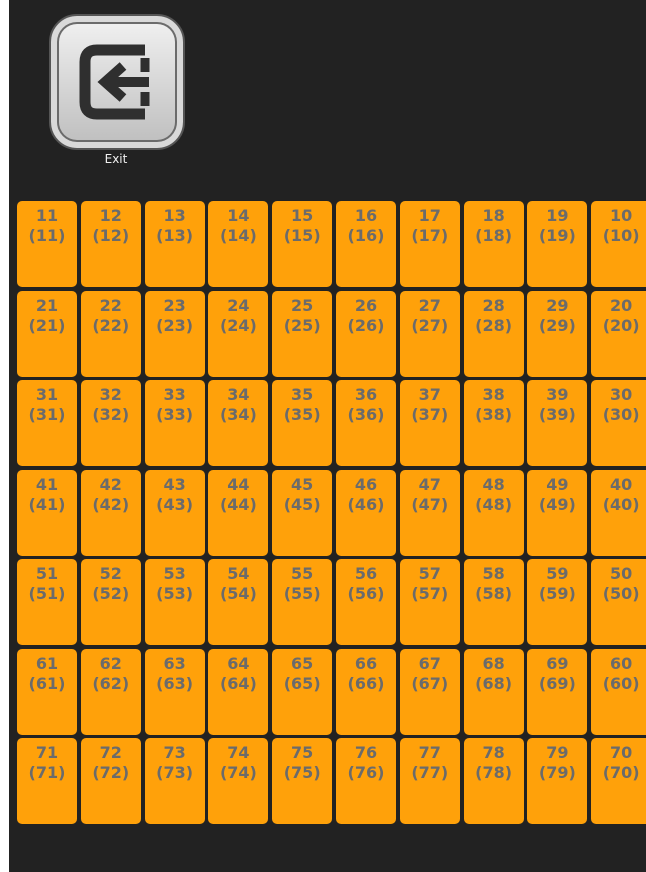 This screenshot has width=646, height=872. I want to click on tile-sub-number: (78), so click(494, 772).